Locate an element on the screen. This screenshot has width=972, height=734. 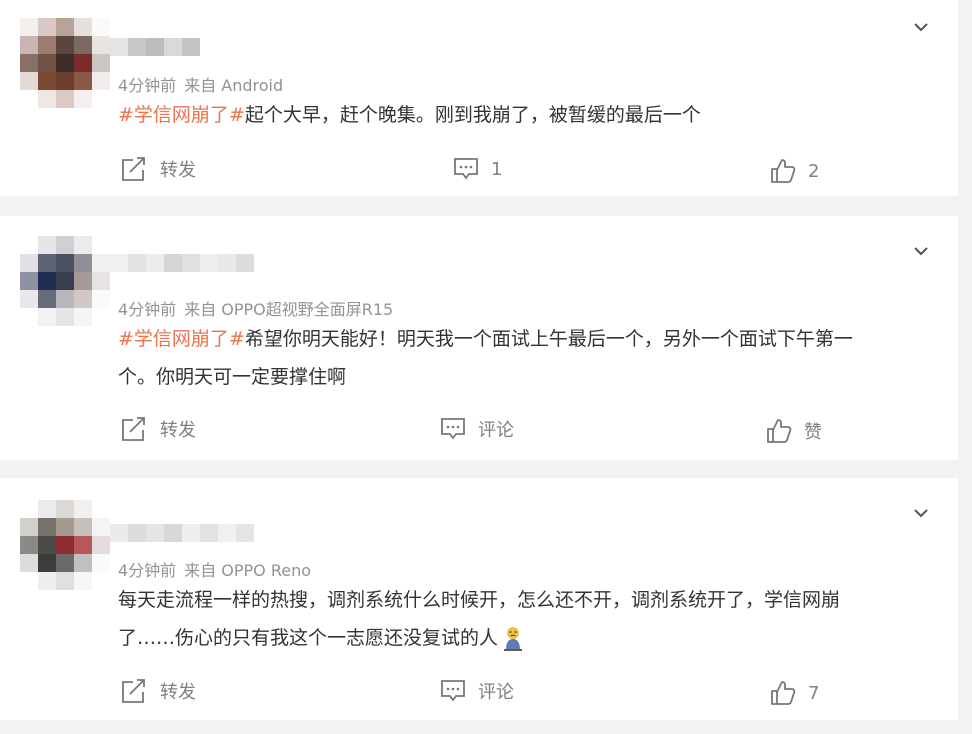
comment-meta: 4分钟前 来自 Android is located at coordinates (200, 84).